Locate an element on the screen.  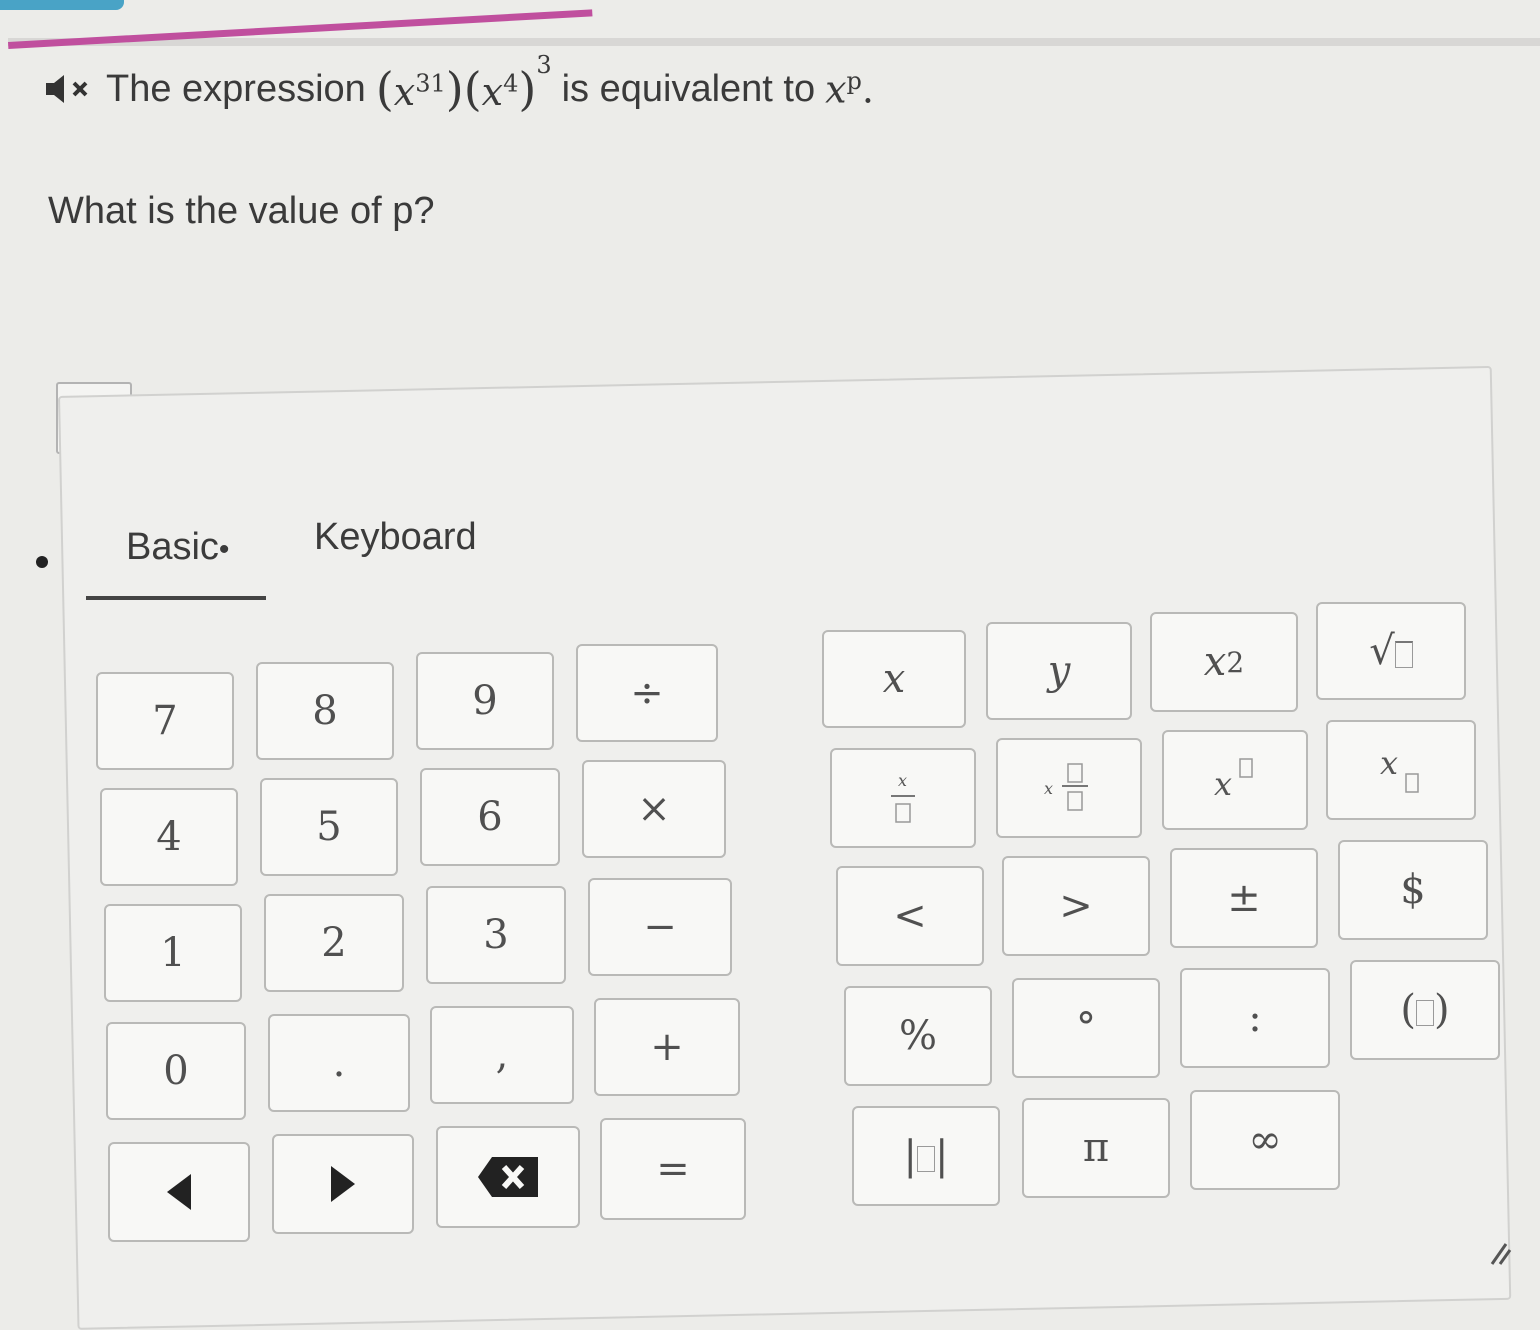
key-left is located at coordinates (179, 1192).